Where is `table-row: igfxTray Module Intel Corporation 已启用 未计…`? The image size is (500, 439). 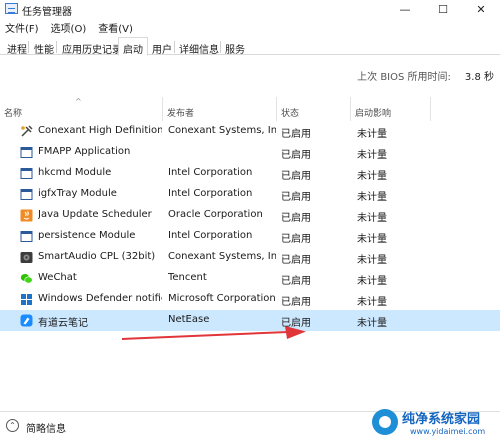
table-row: igfxTray Module Intel Corporation 已启用 未计… is located at coordinates (250, 194).